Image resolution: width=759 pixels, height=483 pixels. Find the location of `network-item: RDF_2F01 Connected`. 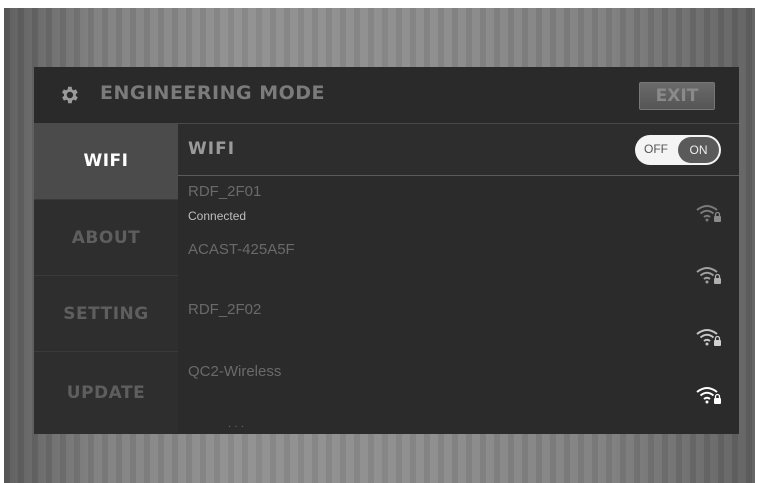

network-item: RDF_2F01 Connected is located at coordinates (458, 209).